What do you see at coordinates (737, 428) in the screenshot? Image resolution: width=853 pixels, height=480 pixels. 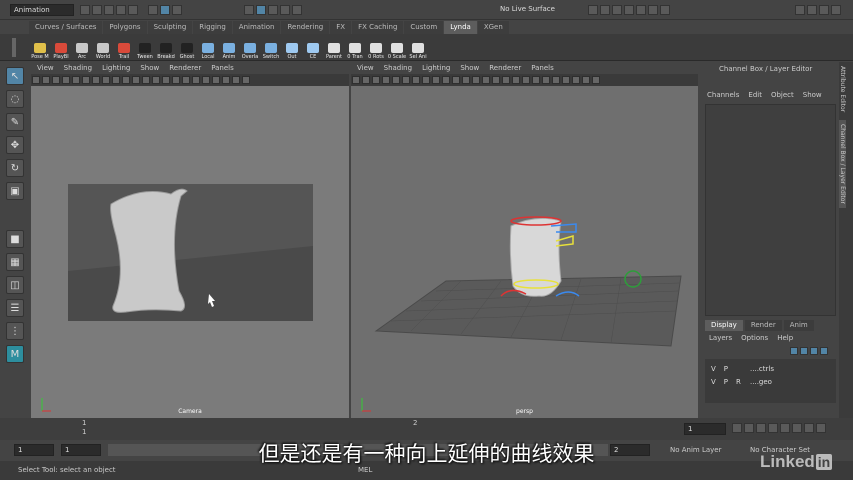 I see `go-to-start-icon` at bounding box center [737, 428].